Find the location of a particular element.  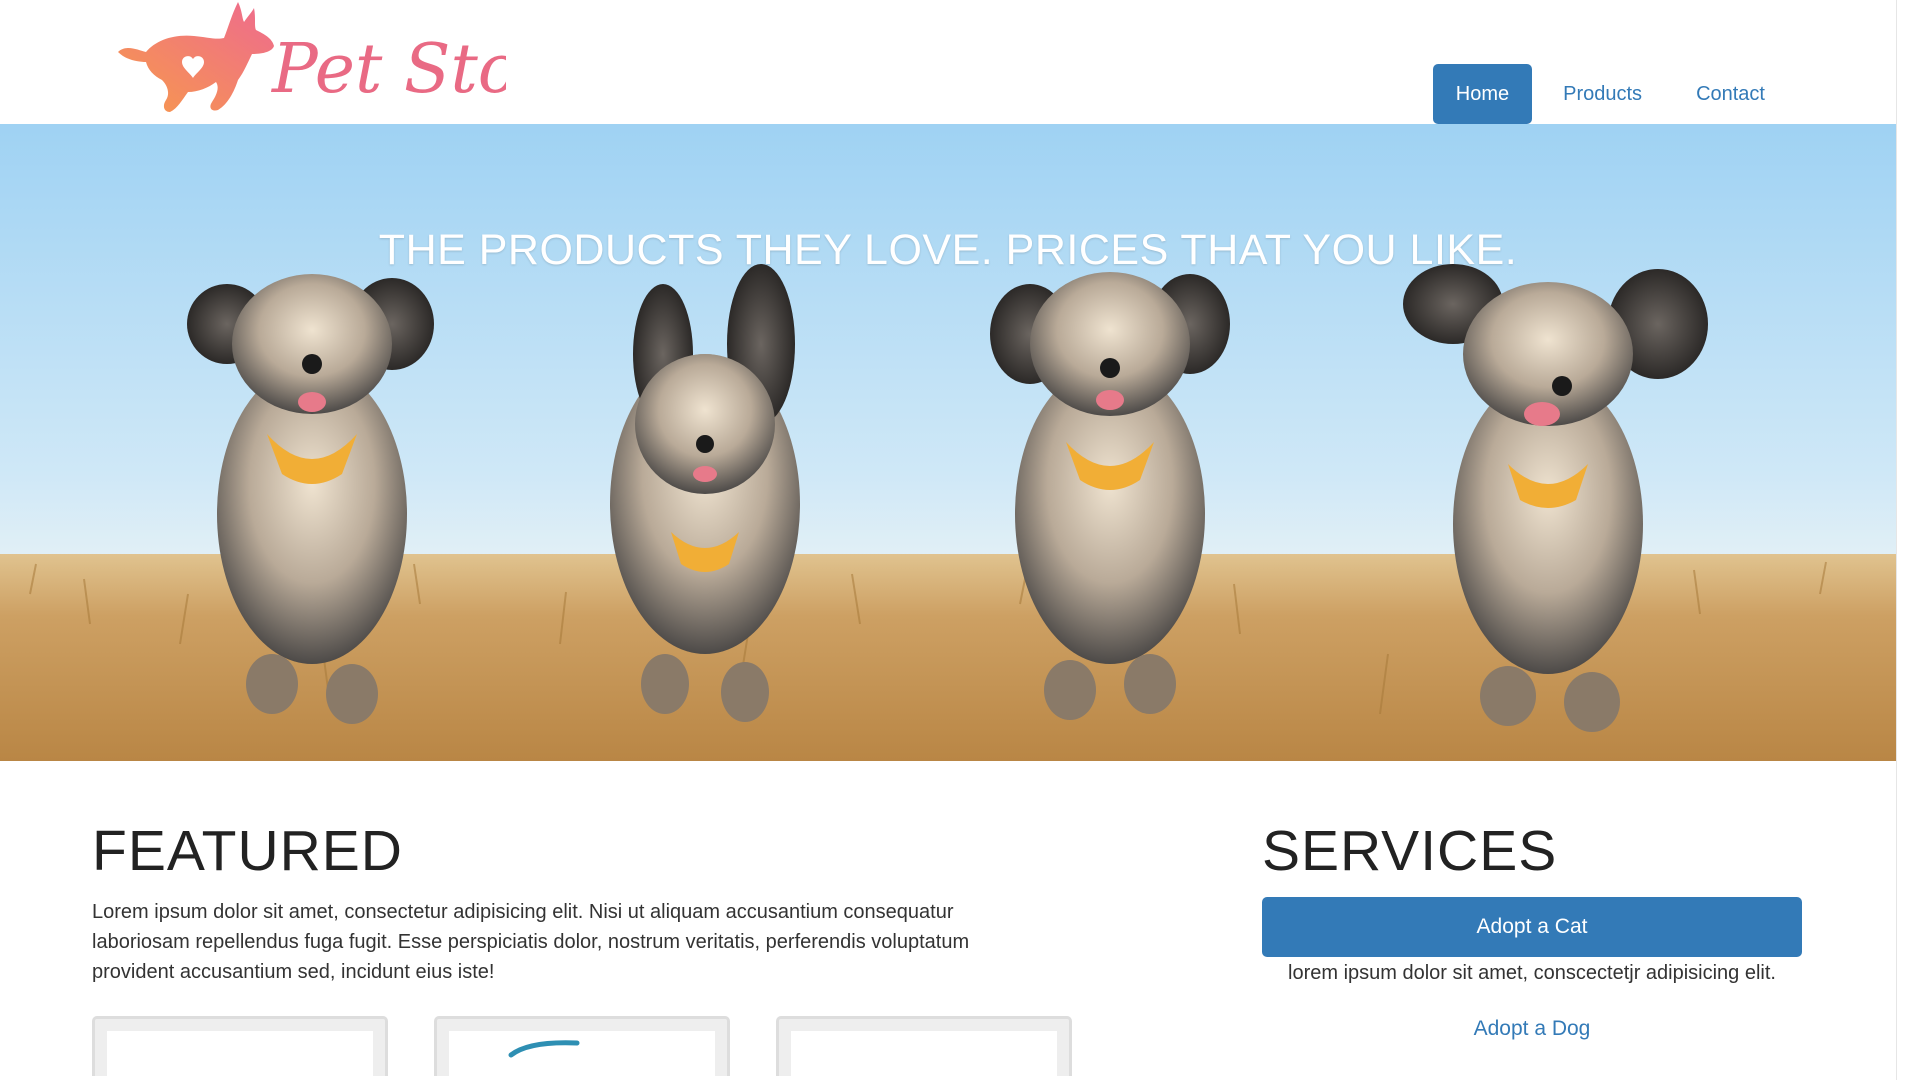

navbar: Pet Store Home Products Contact is located at coordinates (948, 62).